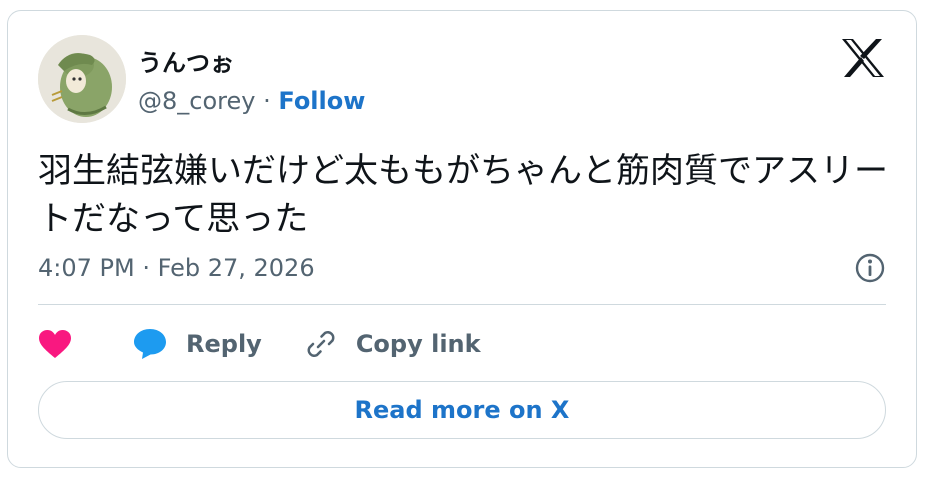  I want to click on x-logo-icon, so click(863, 58).